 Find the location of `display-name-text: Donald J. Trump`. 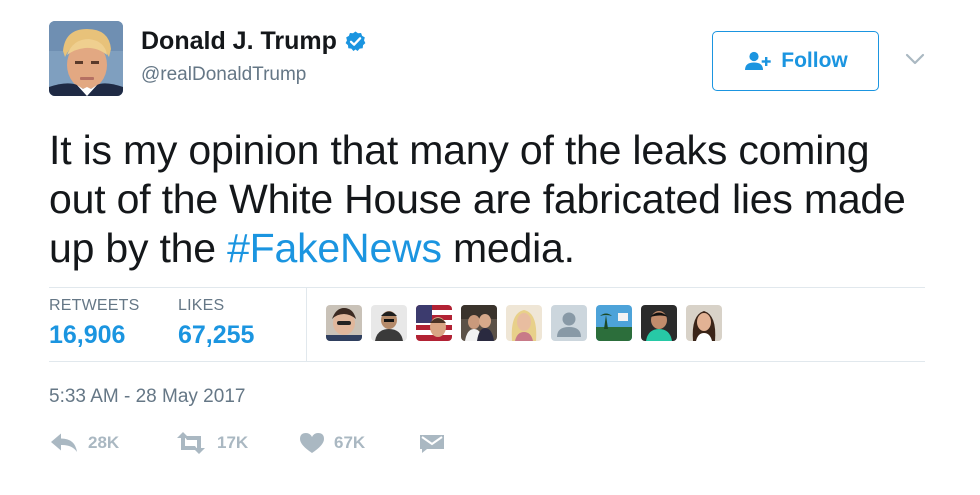

display-name-text: Donald J. Trump is located at coordinates (239, 41).